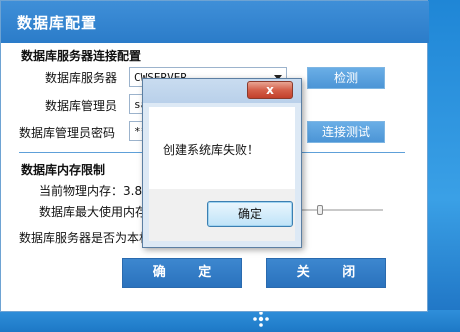 The height and width of the screenshot is (332, 460). I want to click on detect-button: 检测, so click(346, 78).